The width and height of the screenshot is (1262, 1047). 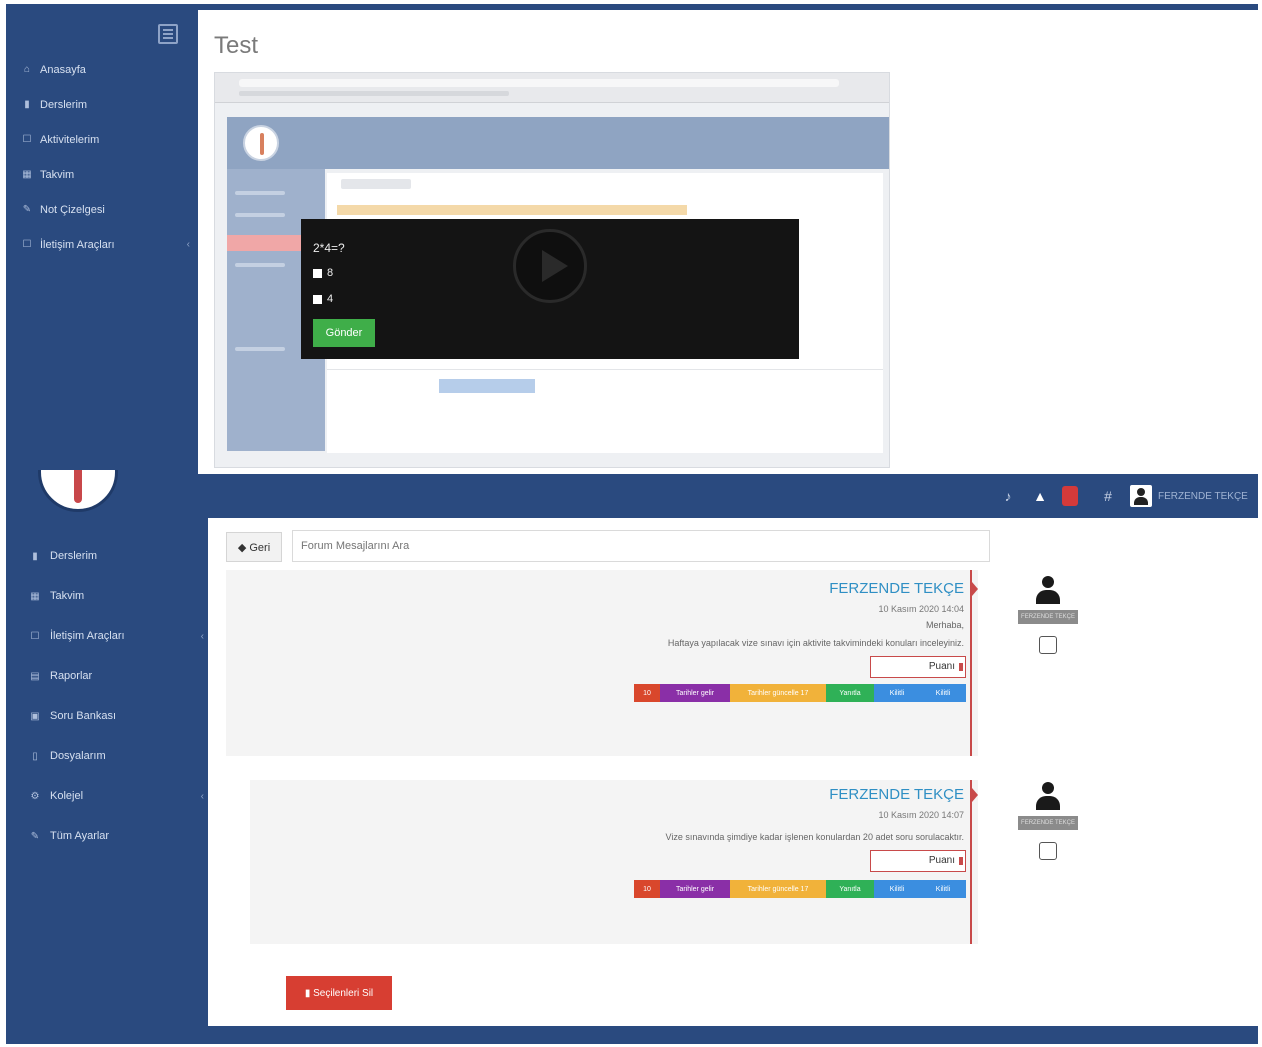 I want to click on top-sidebar-item: ⌂ Anasayfa, so click(x=105, y=69).